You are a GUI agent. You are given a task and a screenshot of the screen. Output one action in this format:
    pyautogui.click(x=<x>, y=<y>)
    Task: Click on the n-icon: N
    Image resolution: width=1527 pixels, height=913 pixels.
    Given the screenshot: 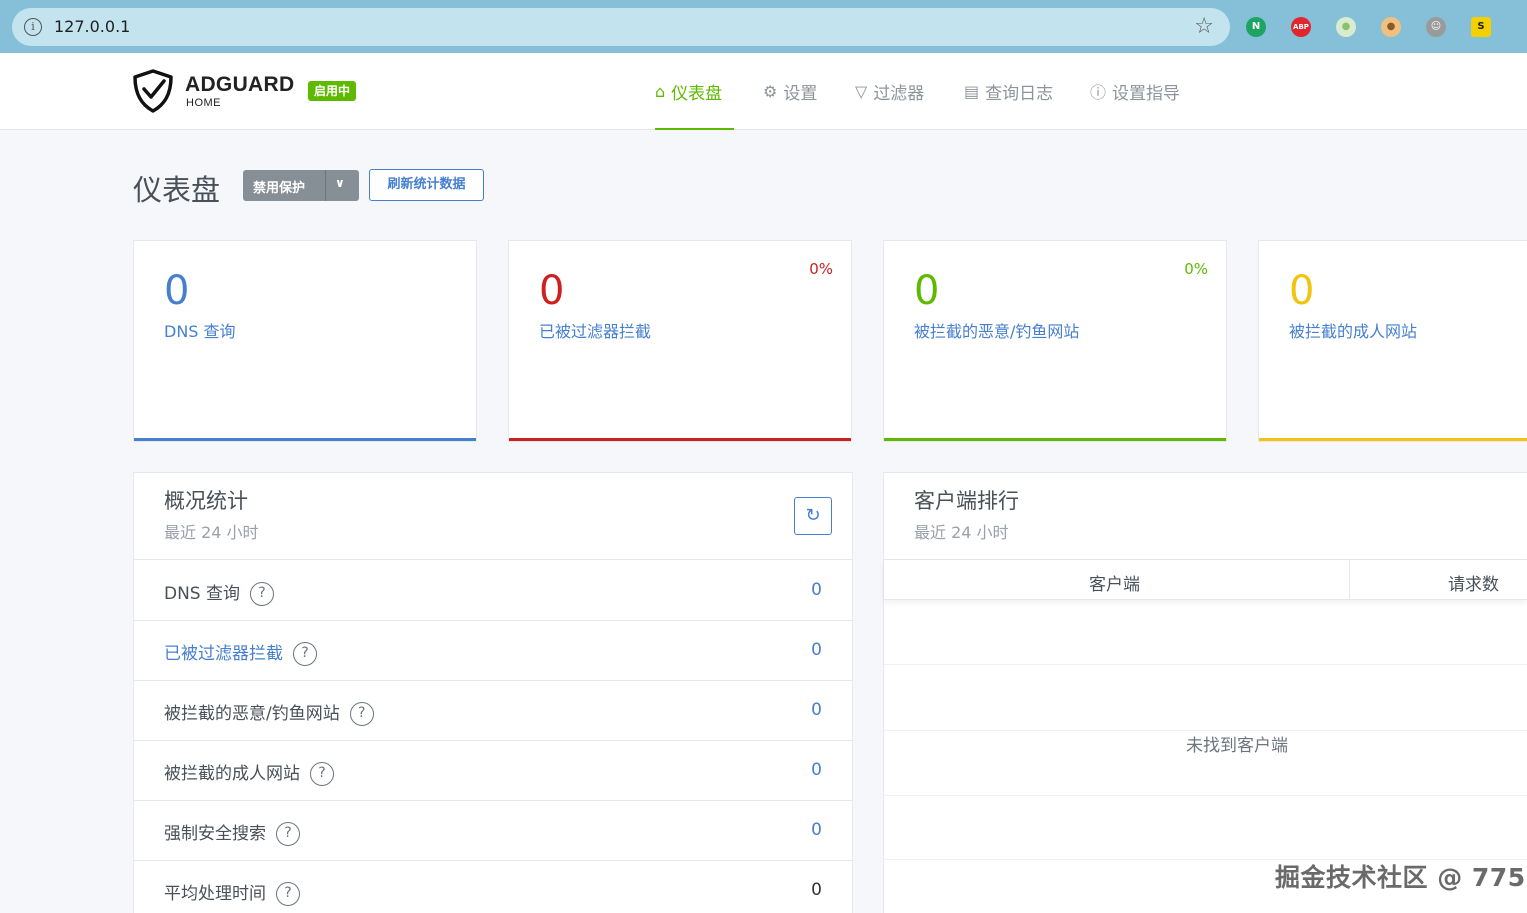 What is the action you would take?
    pyautogui.click(x=1256, y=27)
    